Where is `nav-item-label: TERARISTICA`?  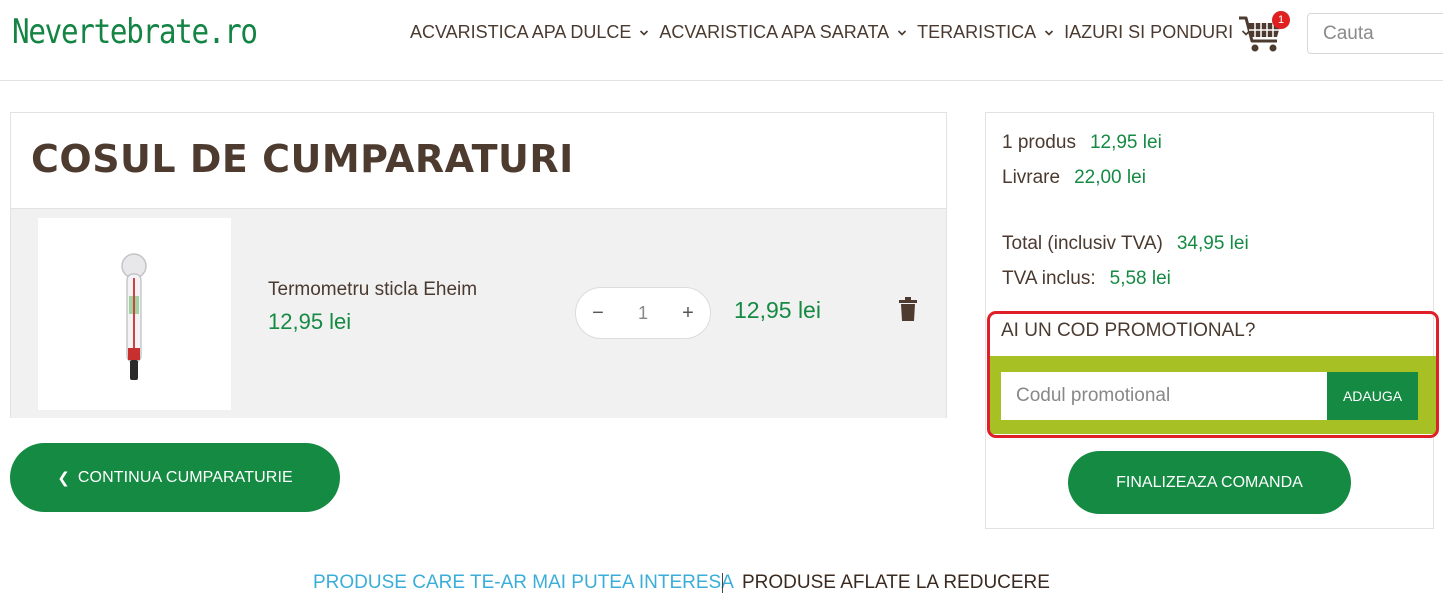 nav-item-label: TERARISTICA is located at coordinates (977, 32).